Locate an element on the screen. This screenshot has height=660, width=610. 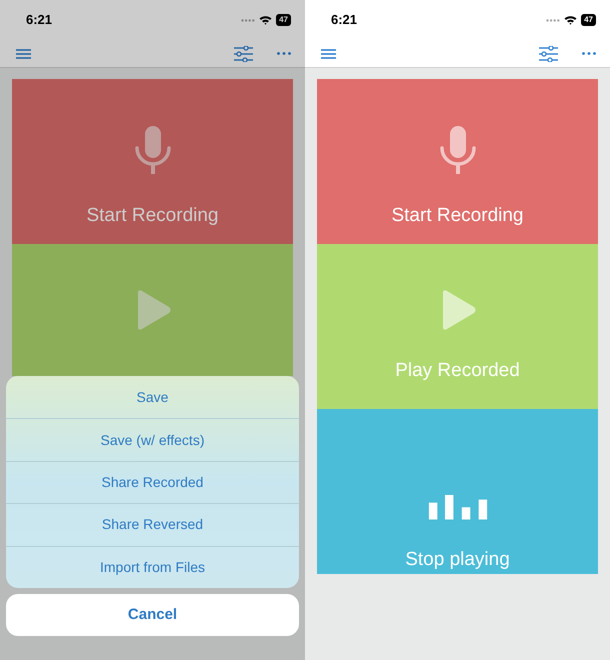
tile-label: Stop playing is located at coordinates (457, 560).